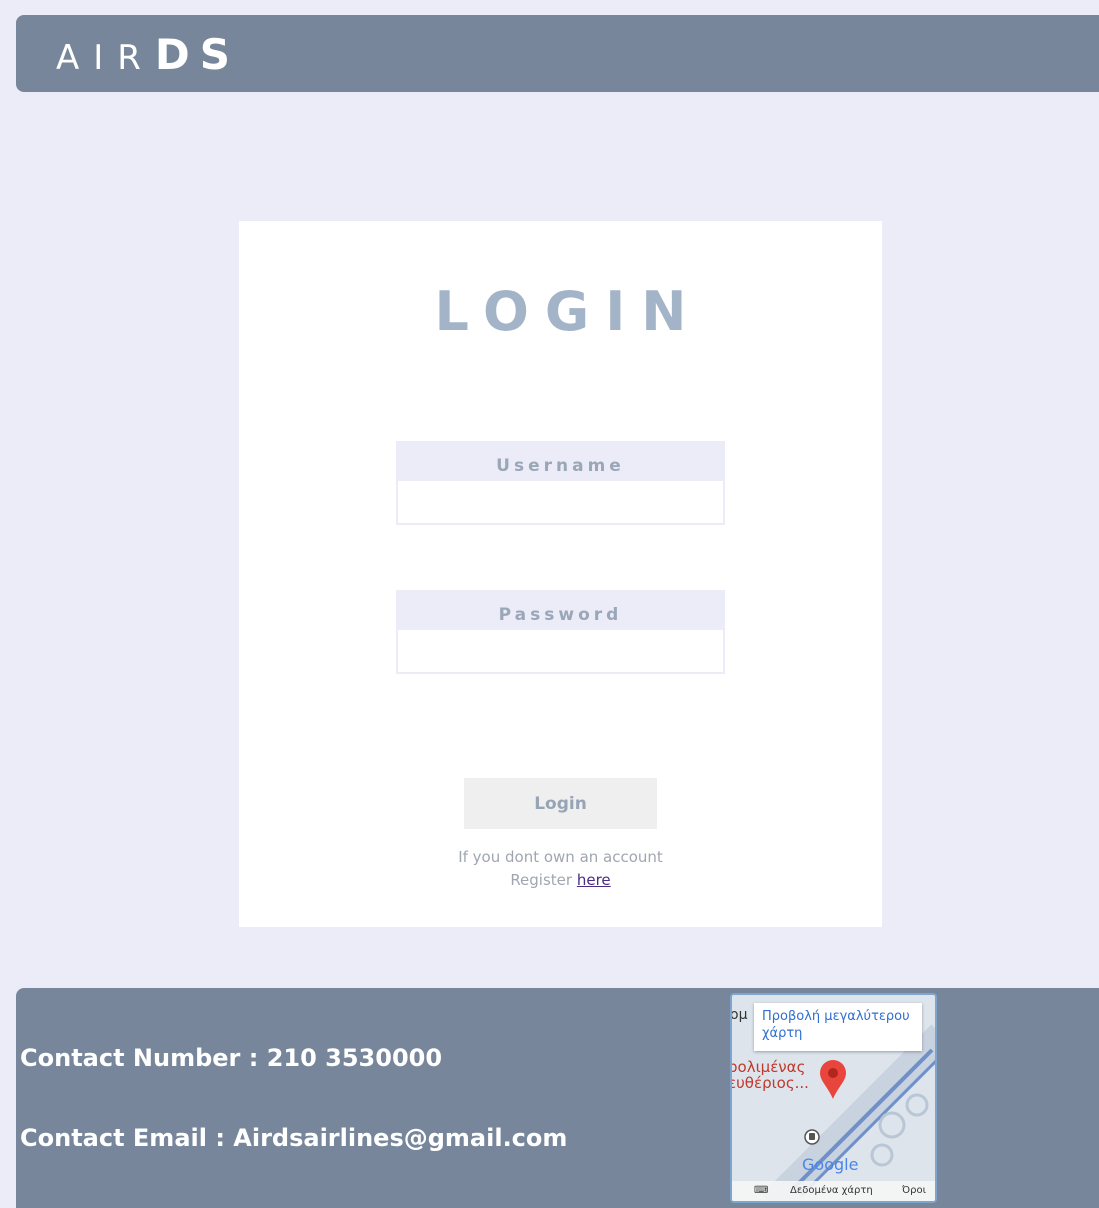  Describe the element at coordinates (812, 1137) in the screenshot. I see `transit-station-icon` at that location.